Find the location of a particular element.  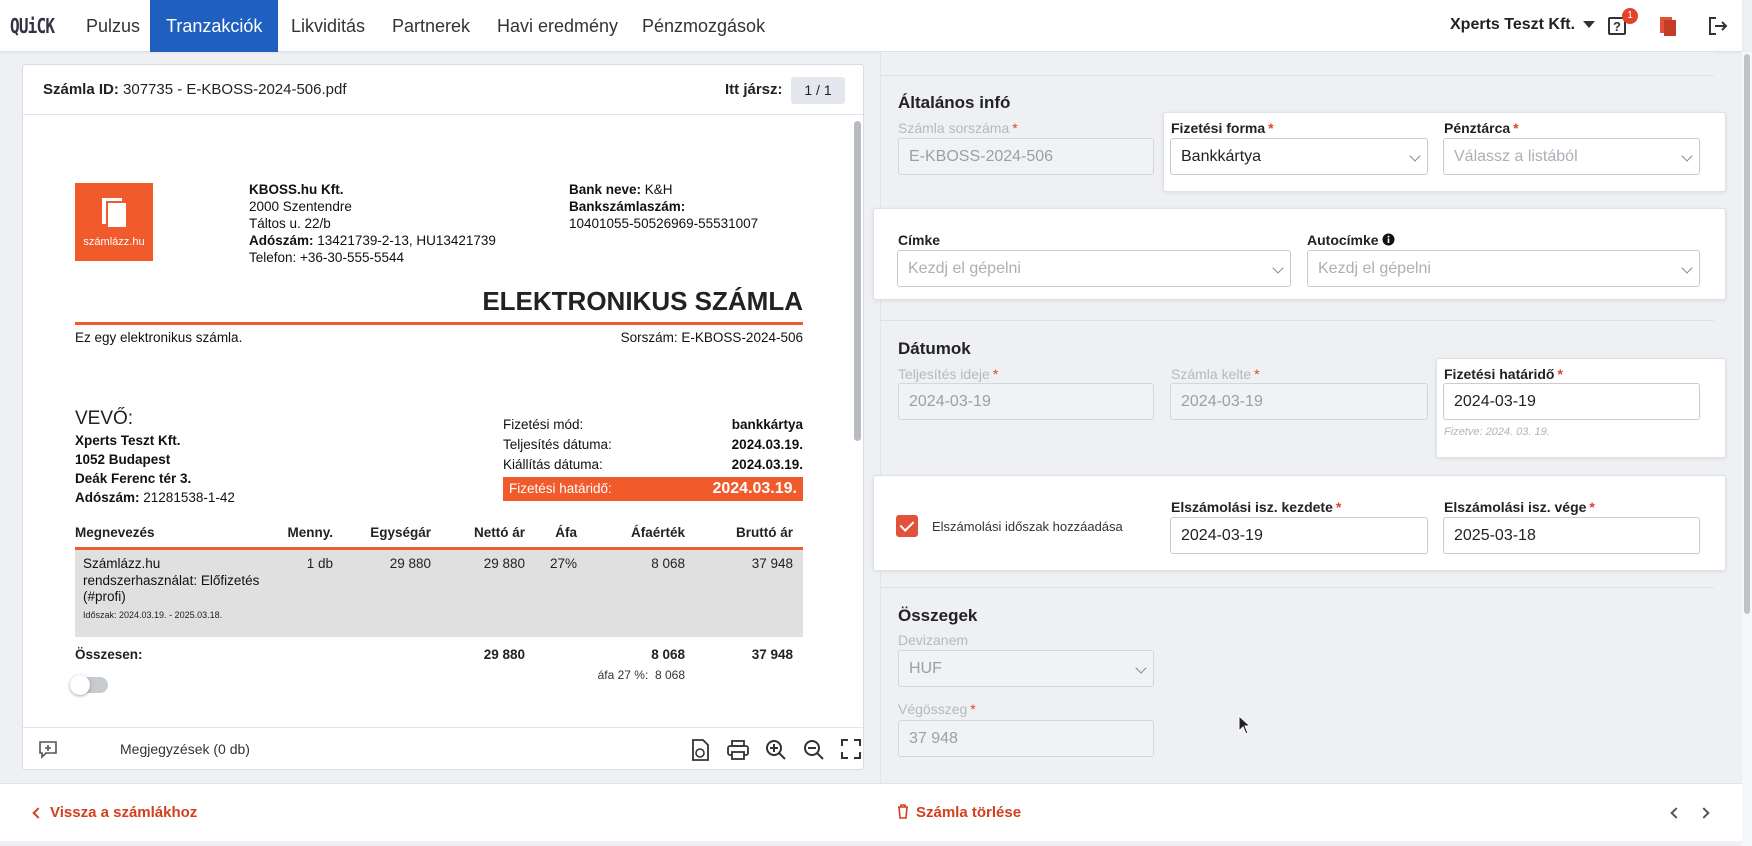

issue-label: Kiállítás dátuma: is located at coordinates (553, 464).